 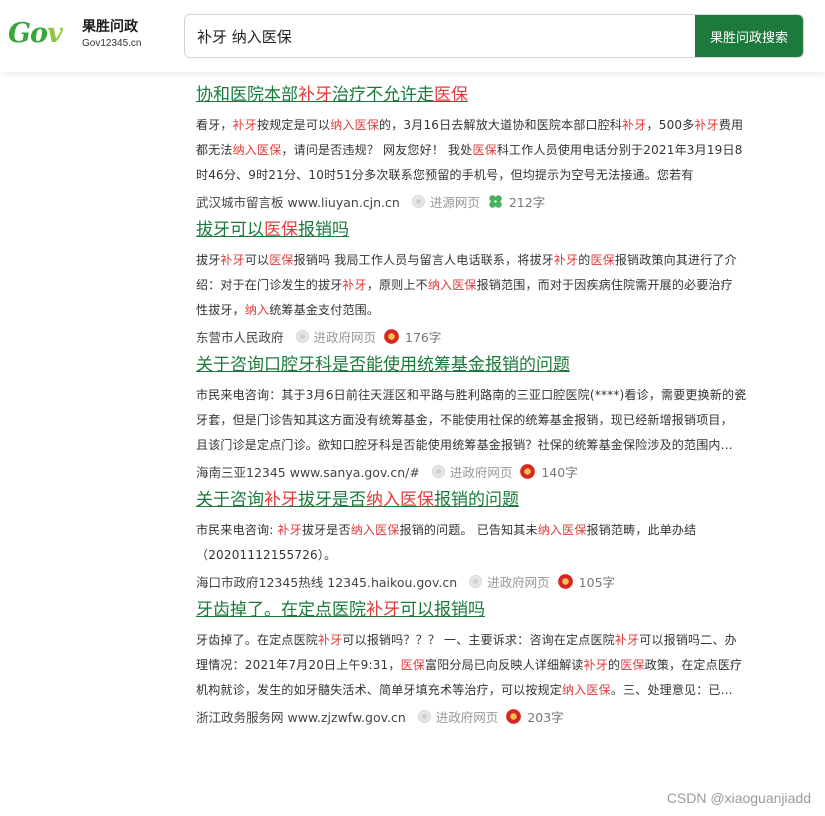 What do you see at coordinates (379, 690) in the screenshot?
I see `text-segment: 机构就诊，发生的如牙髓失活术、简单牙填充术等治疗，可以按规定` at bounding box center [379, 690].